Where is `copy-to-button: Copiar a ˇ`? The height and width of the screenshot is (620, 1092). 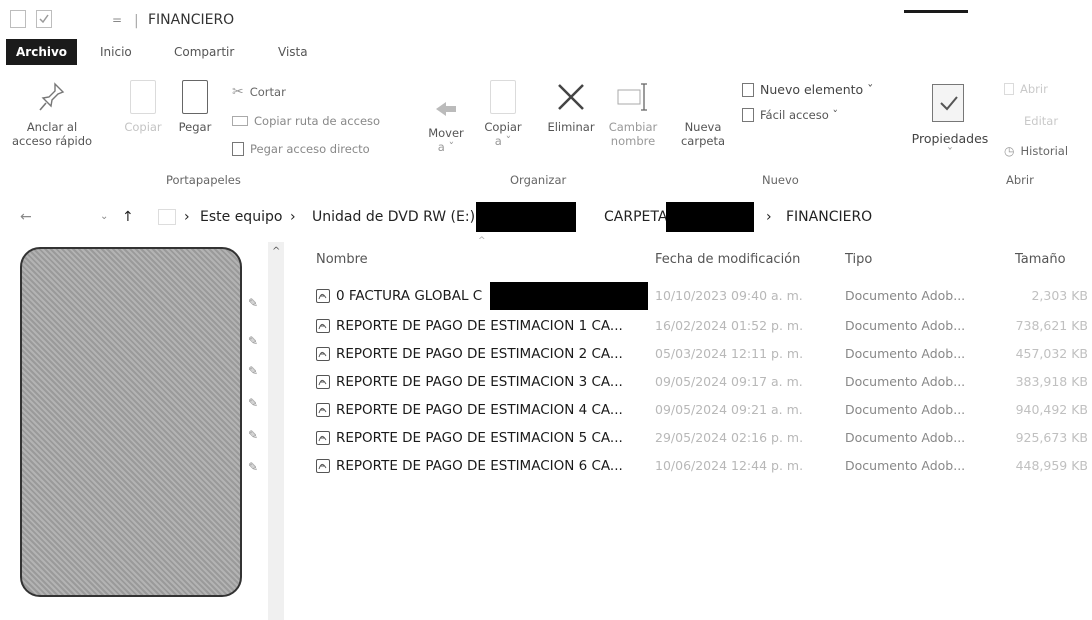
copy-to-button: Copiar a ˇ is located at coordinates (503, 114).